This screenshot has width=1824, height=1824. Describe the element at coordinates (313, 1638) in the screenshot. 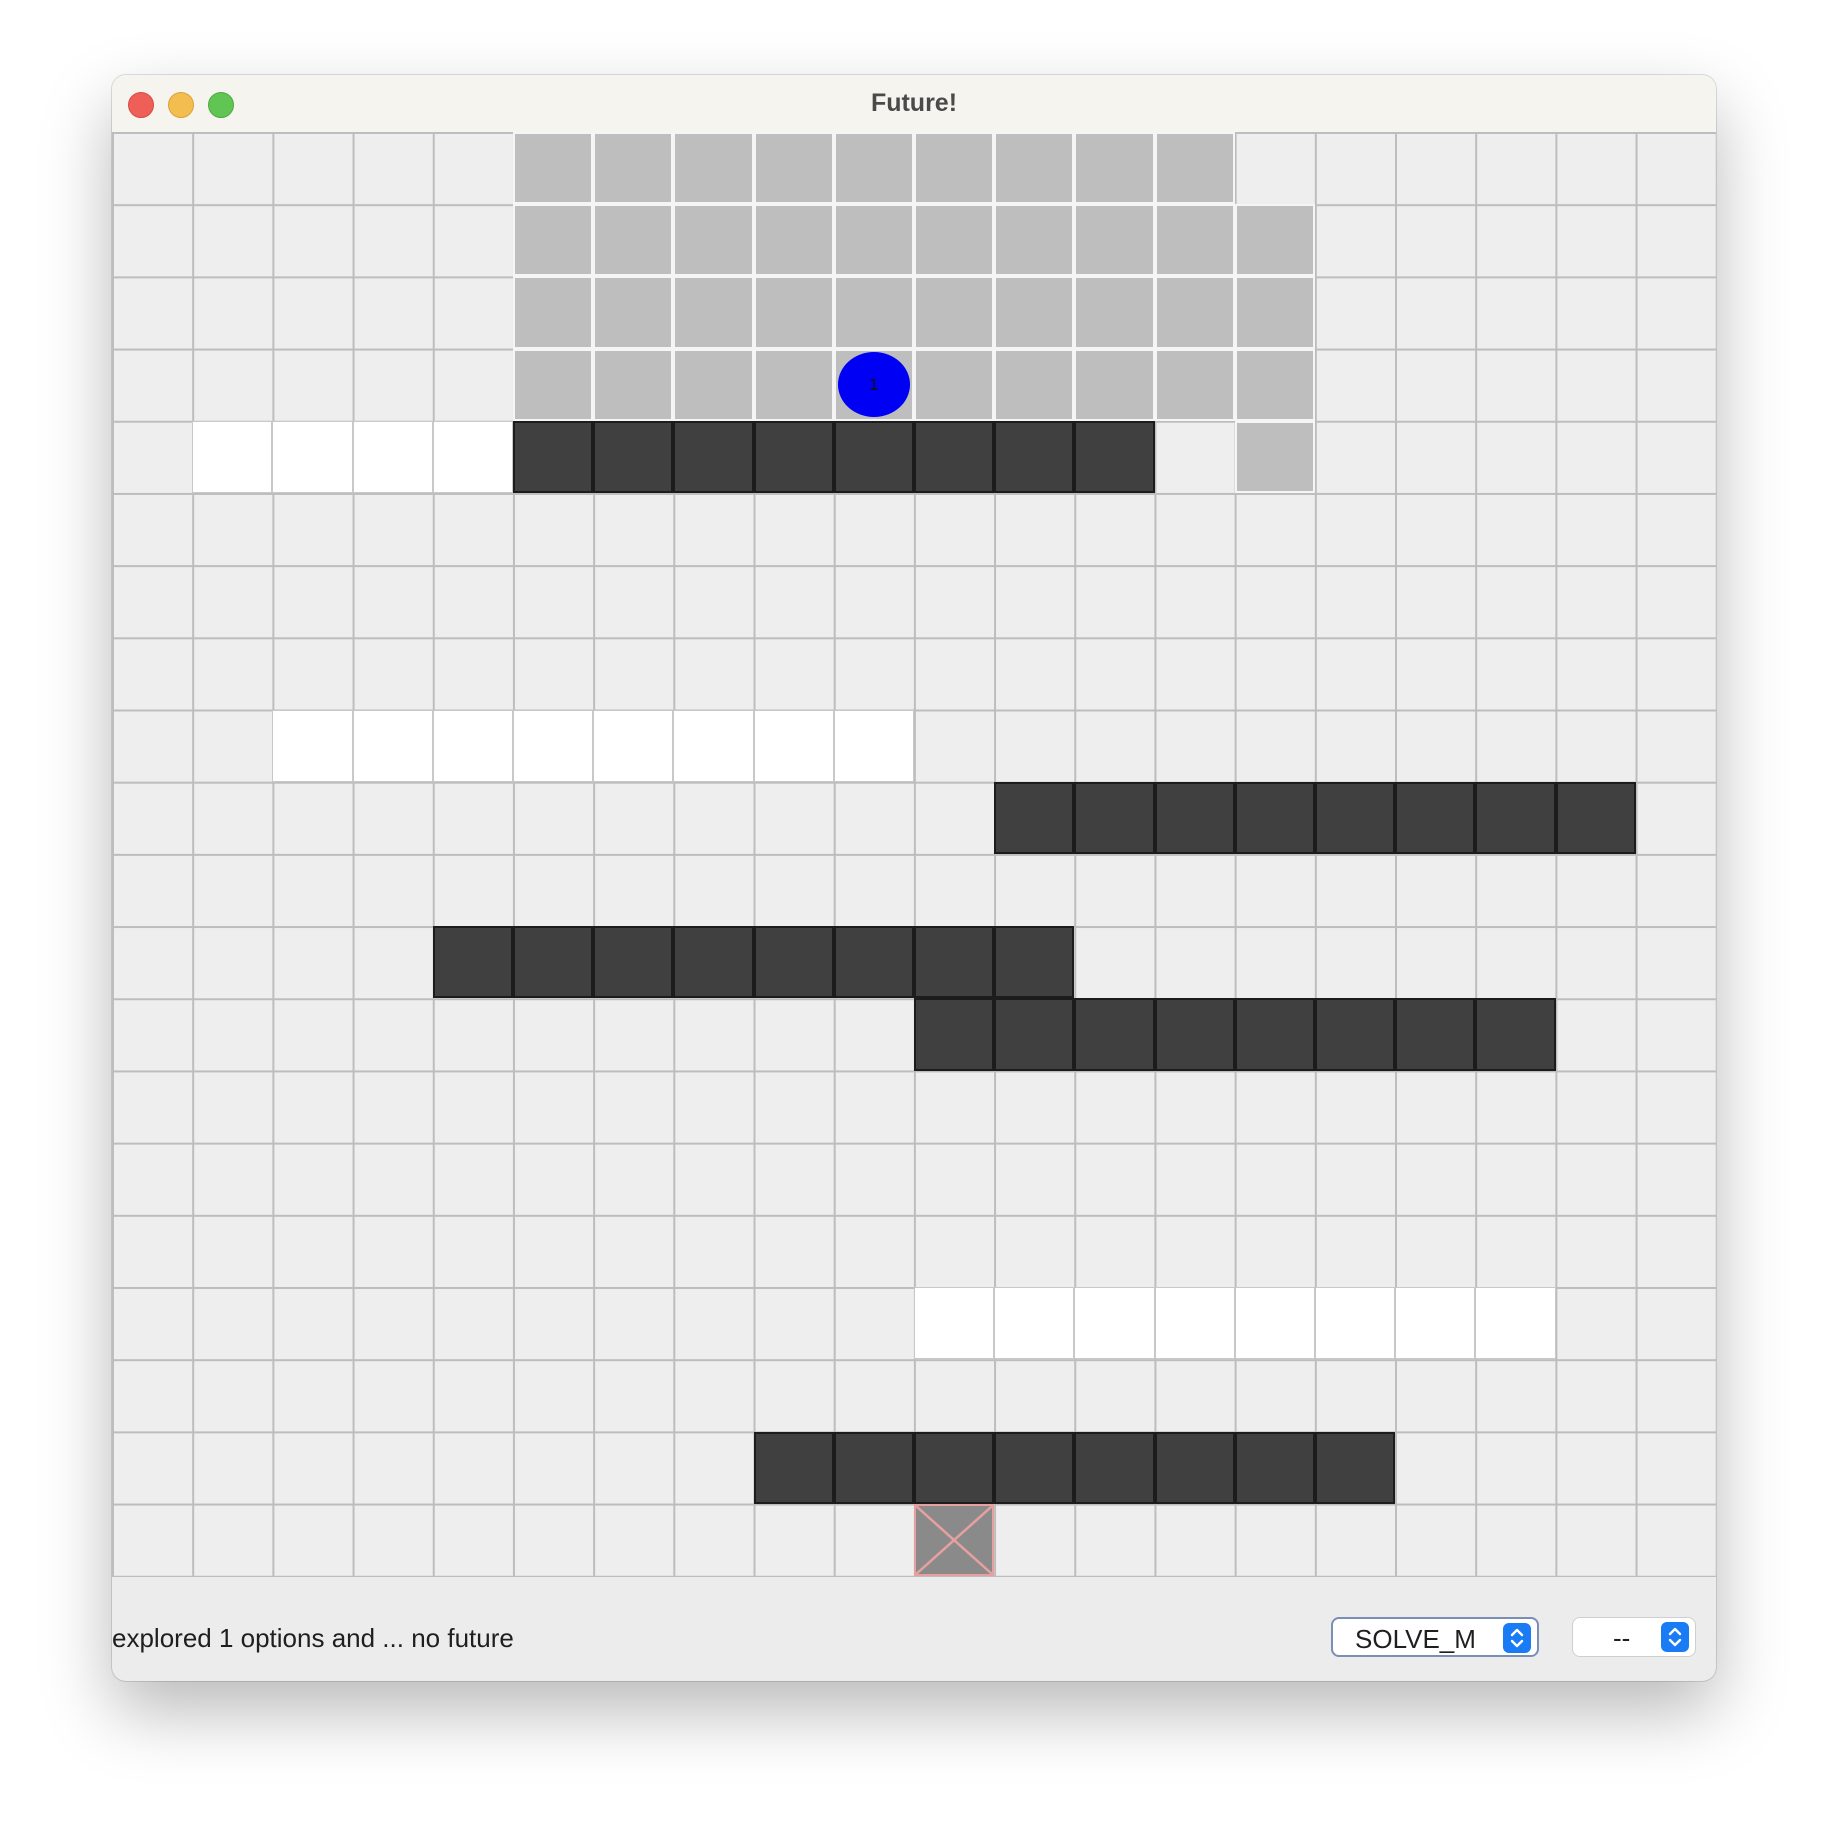

I see `status-message: explored 1 options and ... no future` at that location.